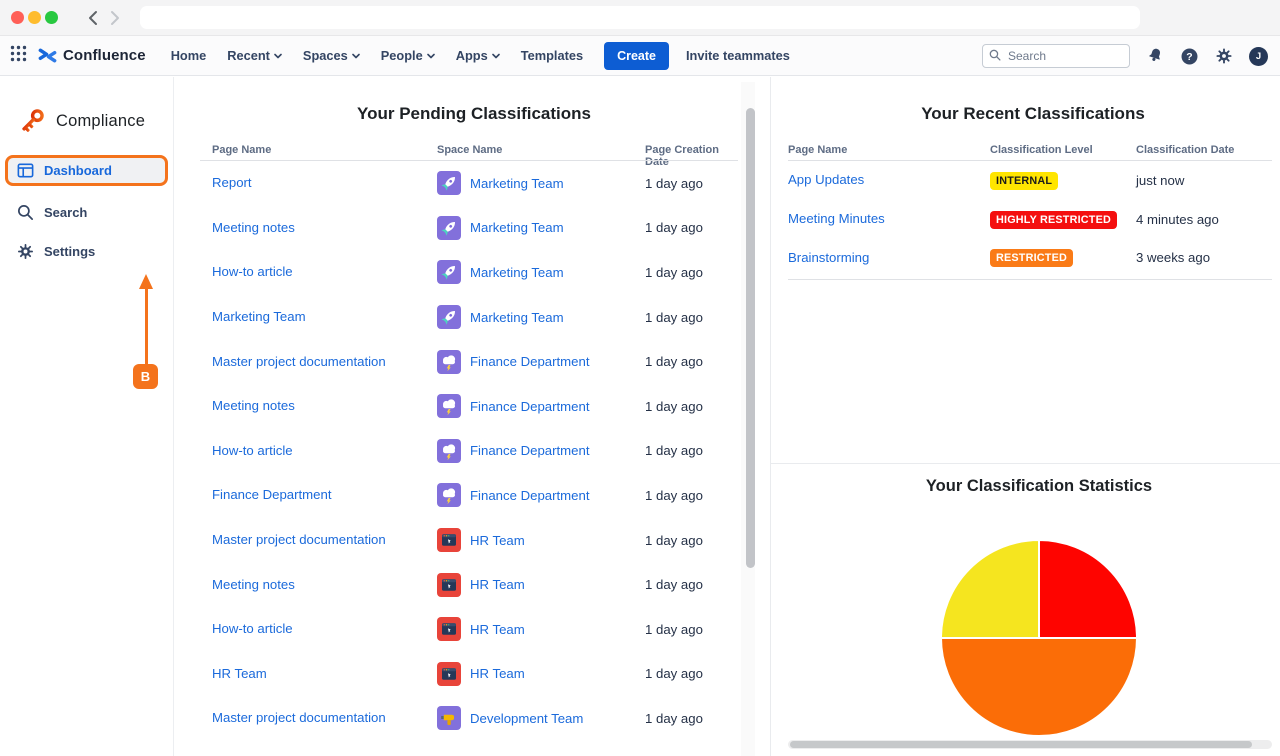  Describe the element at coordinates (1258, 56) in the screenshot. I see `user-avatar: J` at that location.